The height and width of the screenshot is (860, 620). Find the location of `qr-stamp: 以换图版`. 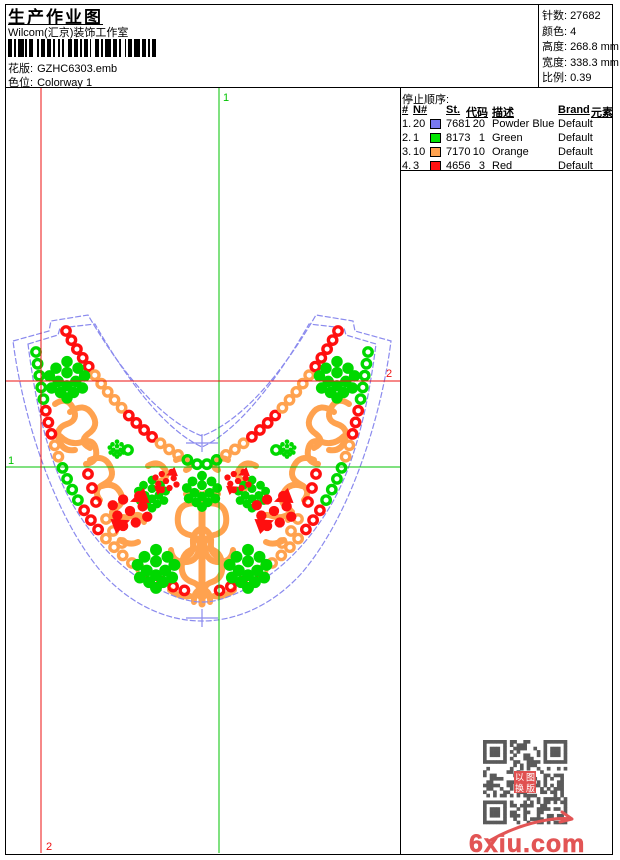

qr-stamp: 以换图版 is located at coordinates (525, 782).